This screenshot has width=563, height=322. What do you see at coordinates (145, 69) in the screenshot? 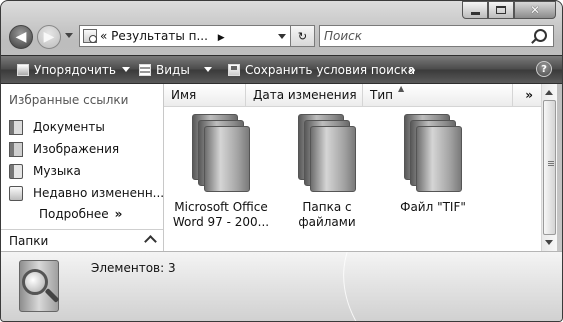
I see `views-icon` at bounding box center [145, 69].